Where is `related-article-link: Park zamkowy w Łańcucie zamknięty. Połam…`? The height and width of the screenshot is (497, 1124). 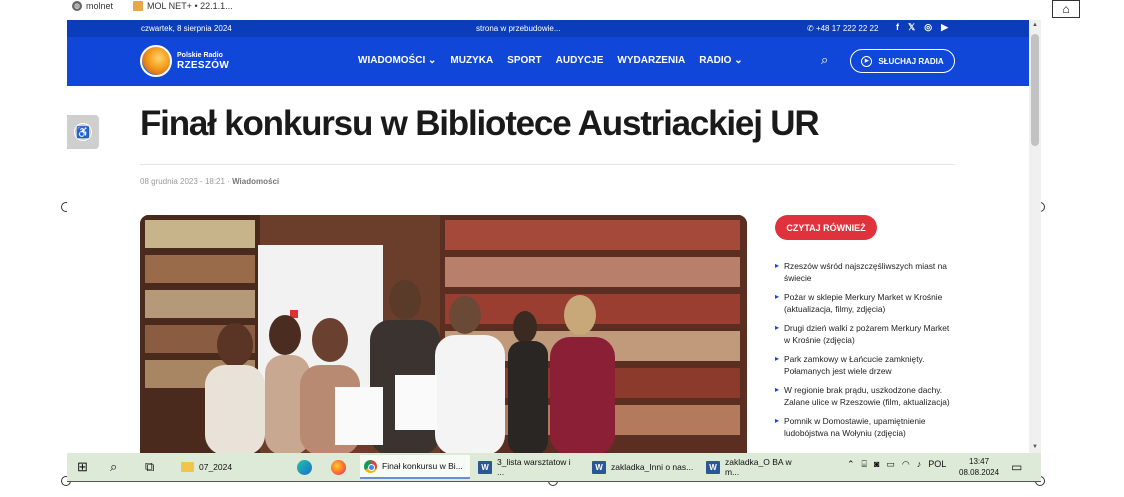 related-article-link: Park zamkowy w Łańcucie zamknięty. Połam… is located at coordinates (865, 365).